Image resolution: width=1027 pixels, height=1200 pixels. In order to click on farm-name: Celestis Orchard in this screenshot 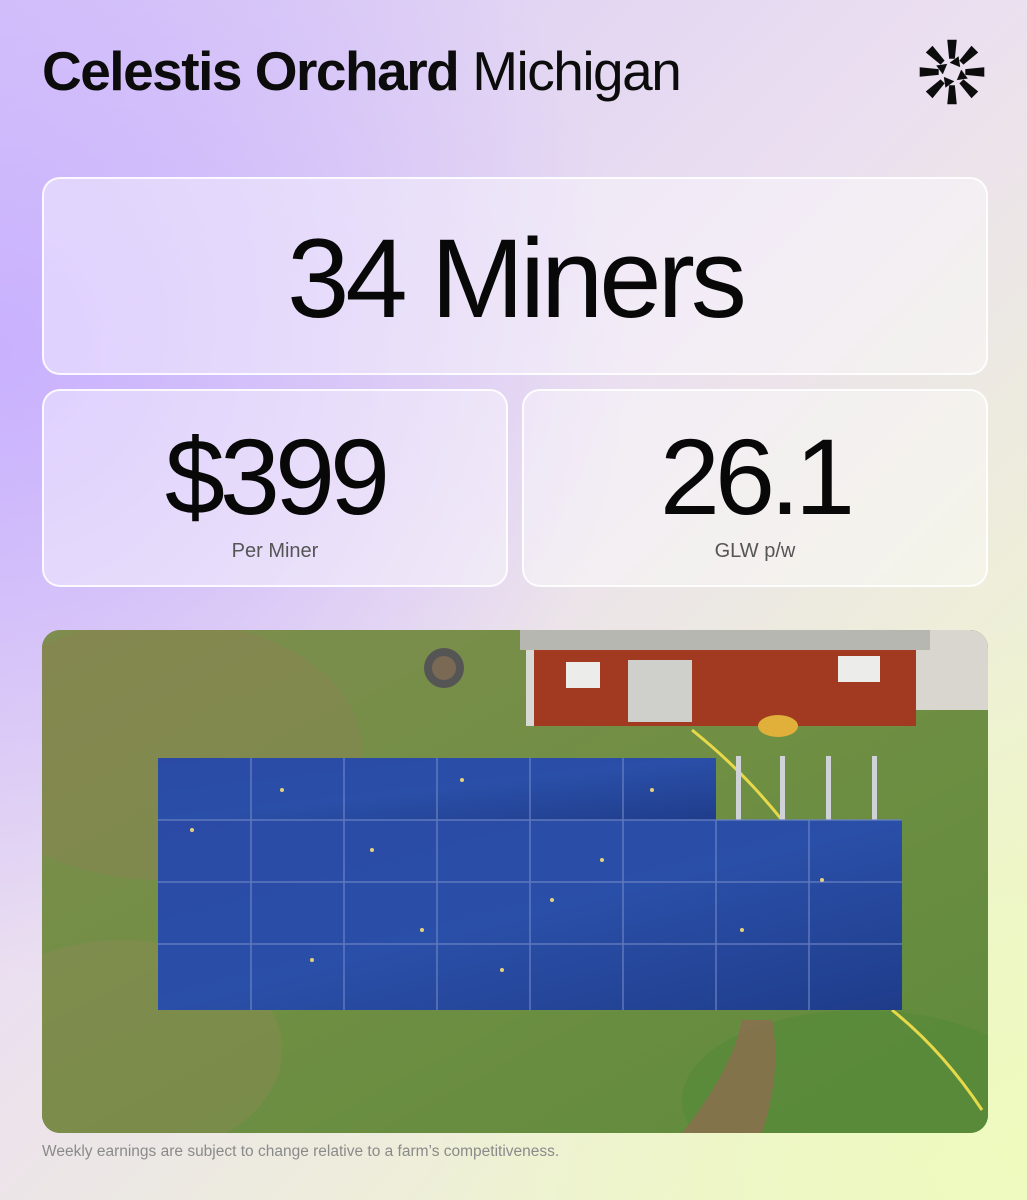, I will do `click(251, 71)`.